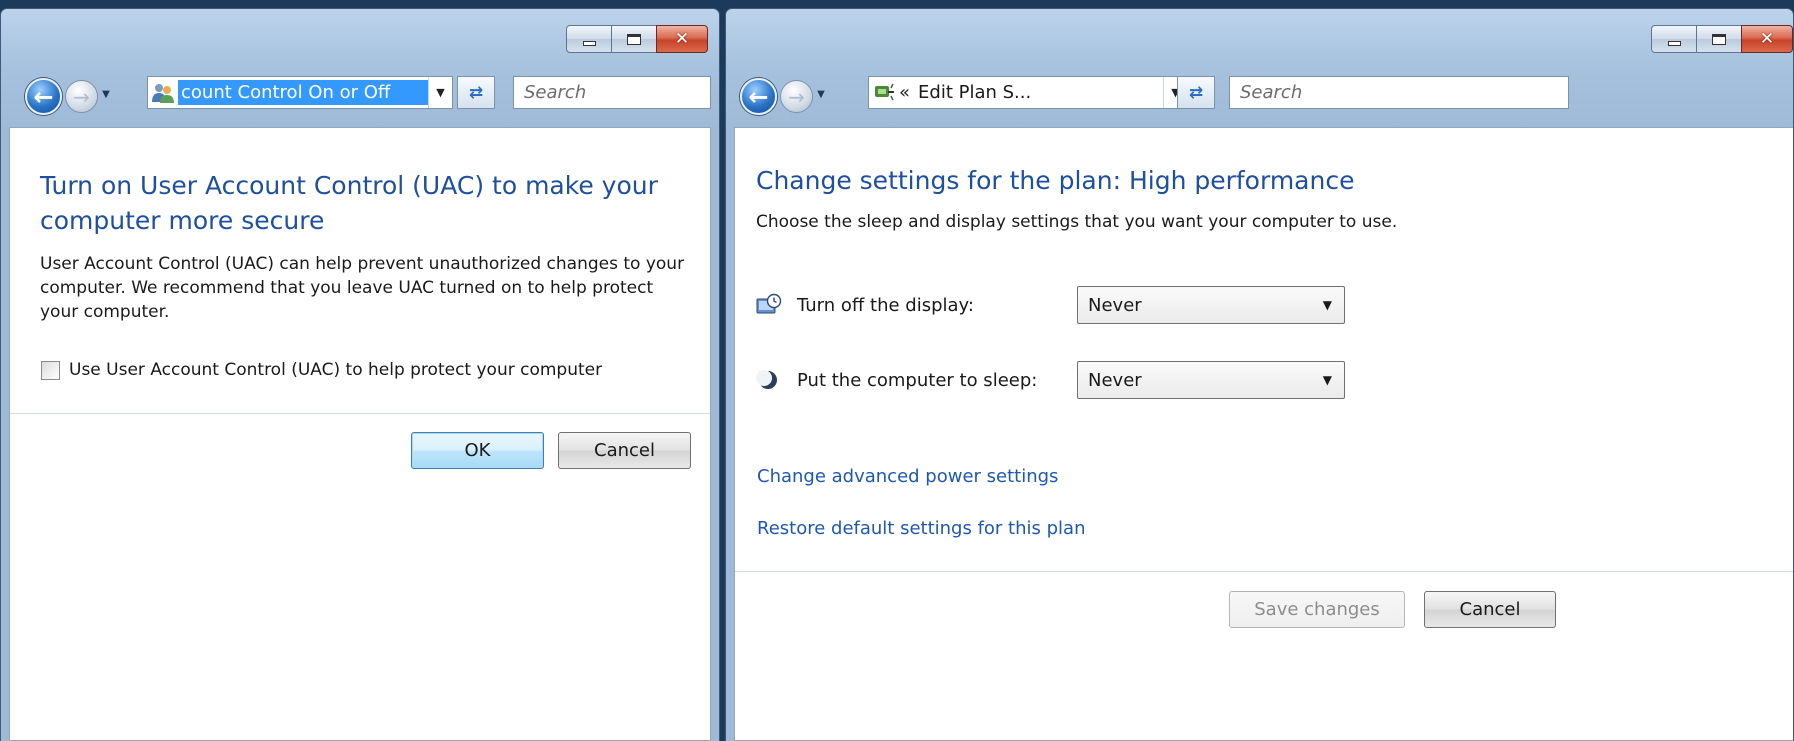 The width and height of the screenshot is (1794, 741). What do you see at coordinates (921, 528) in the screenshot?
I see `restore-defaults-link: Restore default settings for this plan` at bounding box center [921, 528].